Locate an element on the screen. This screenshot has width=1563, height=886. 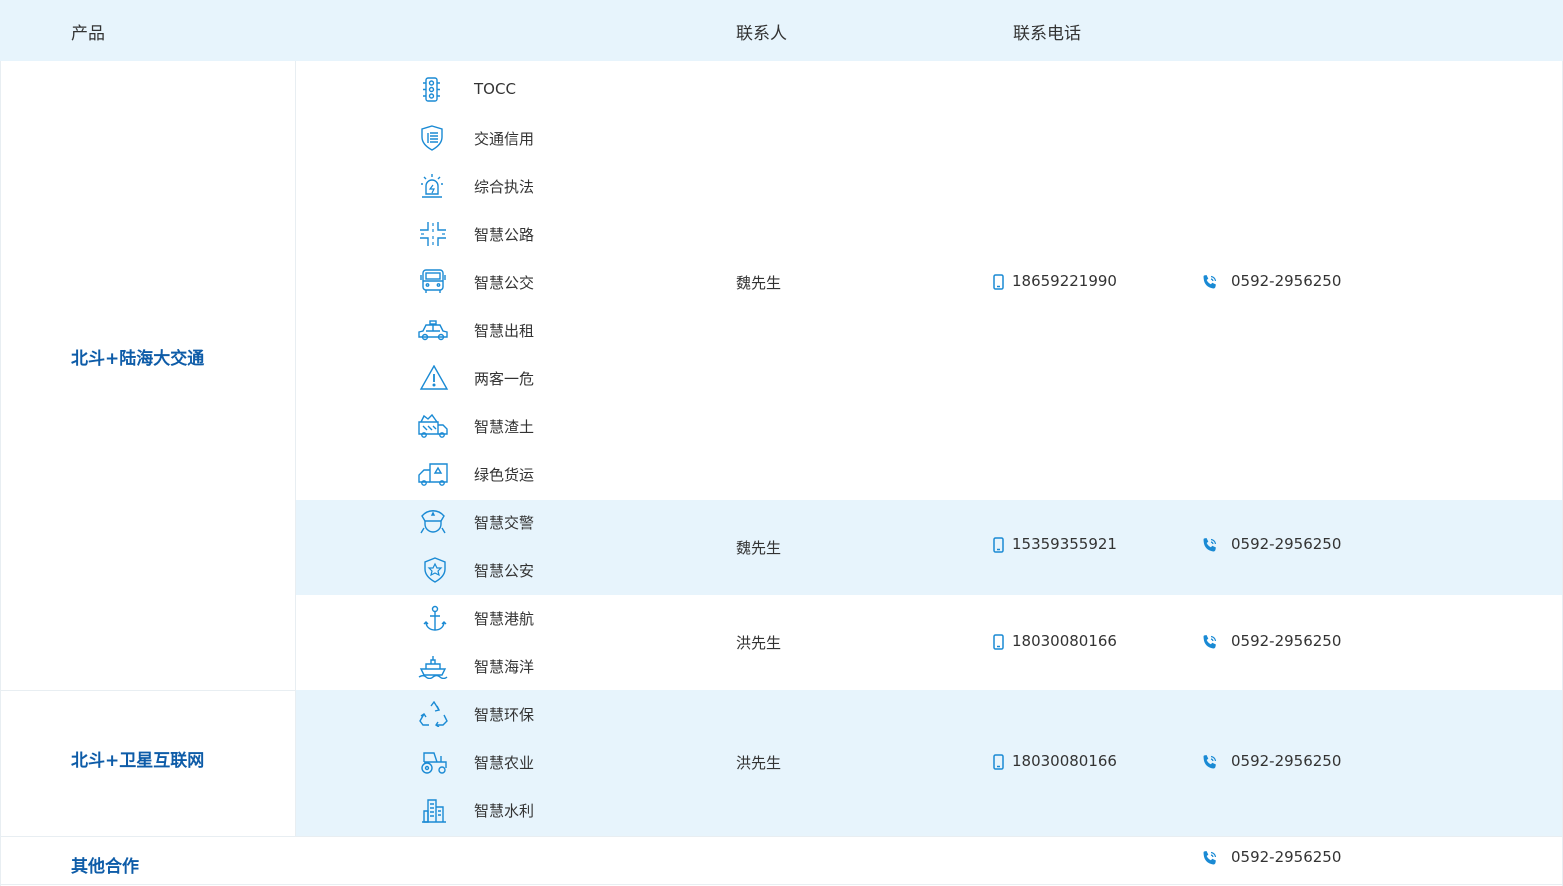
ship-icon is located at coordinates (433, 666).